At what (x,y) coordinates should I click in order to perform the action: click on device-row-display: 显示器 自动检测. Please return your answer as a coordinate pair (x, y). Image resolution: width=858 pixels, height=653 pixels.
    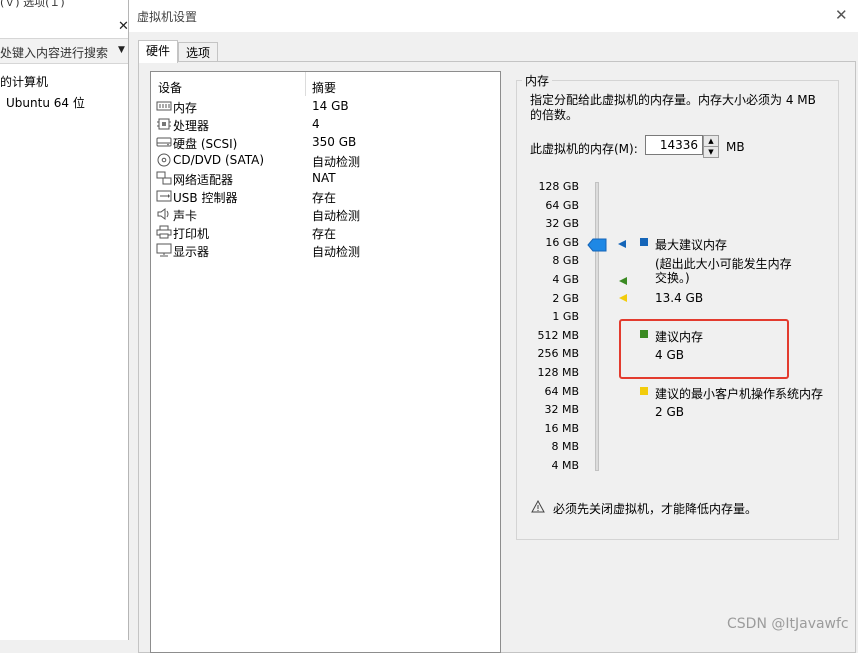
    Looking at the image, I should click on (325, 251).